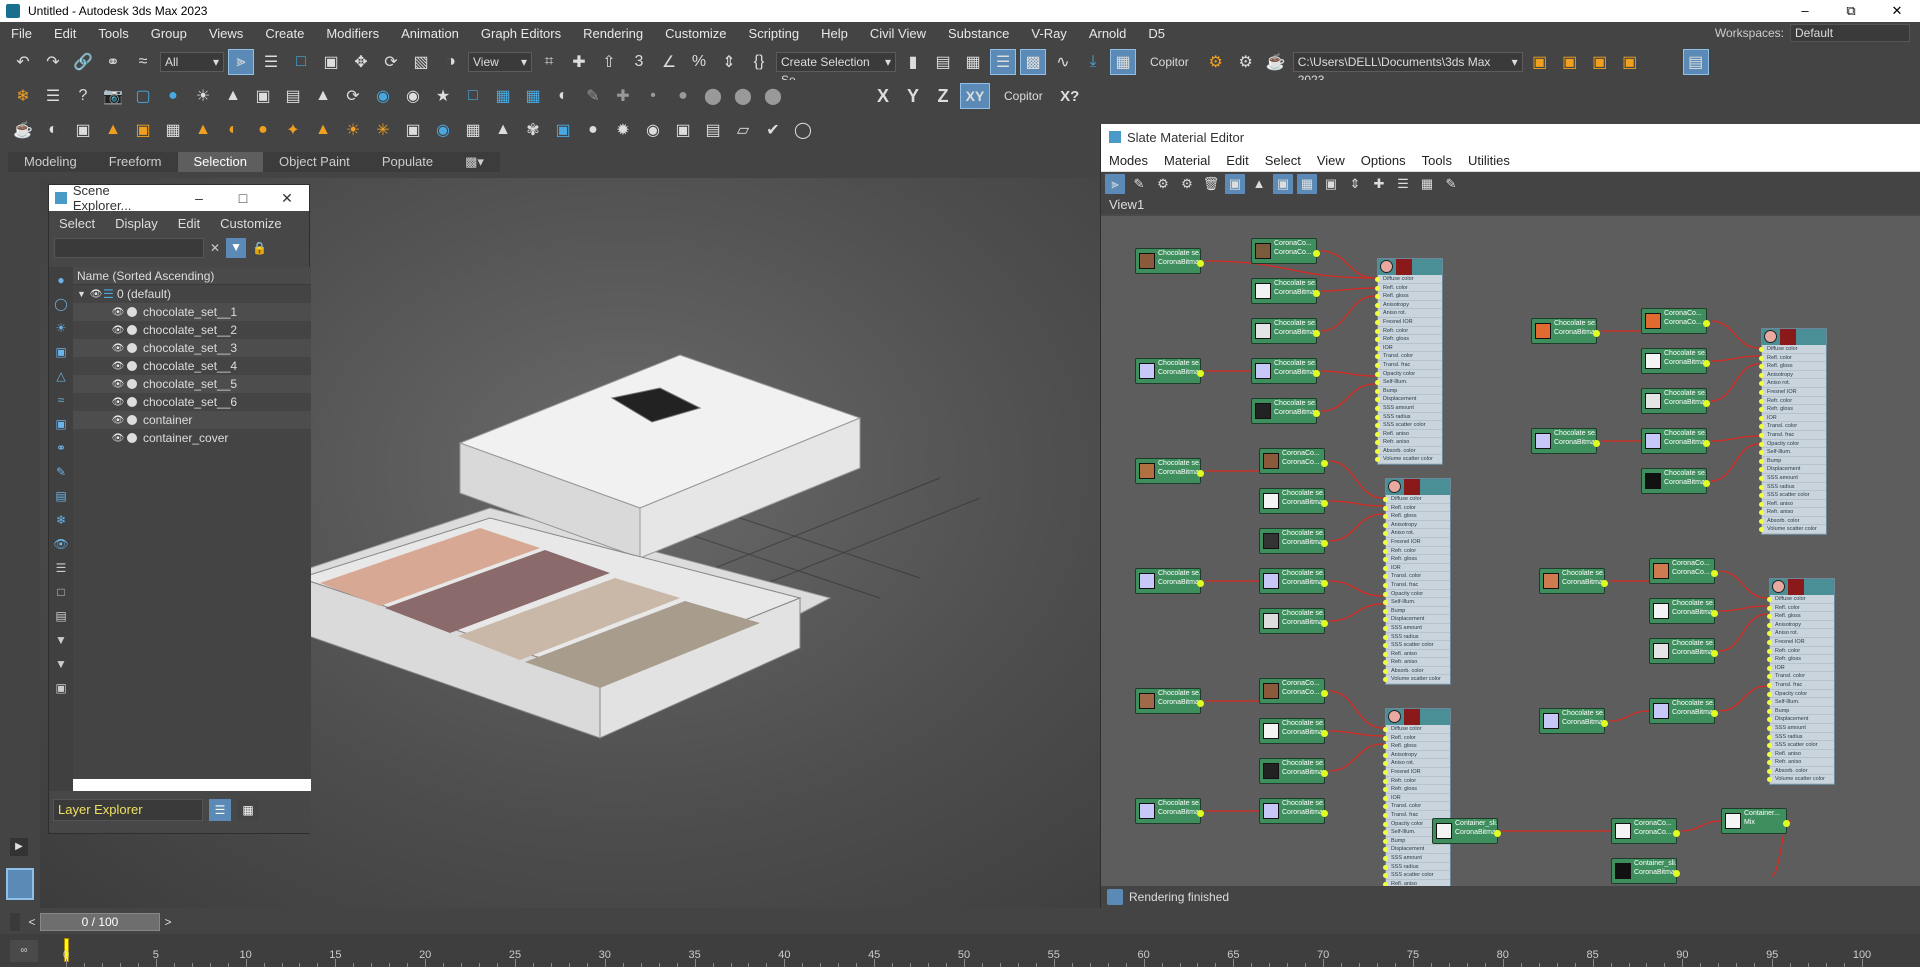  Describe the element at coordinates (1115, 184) in the screenshot. I see `slate-select-icon: ⫸` at that location.